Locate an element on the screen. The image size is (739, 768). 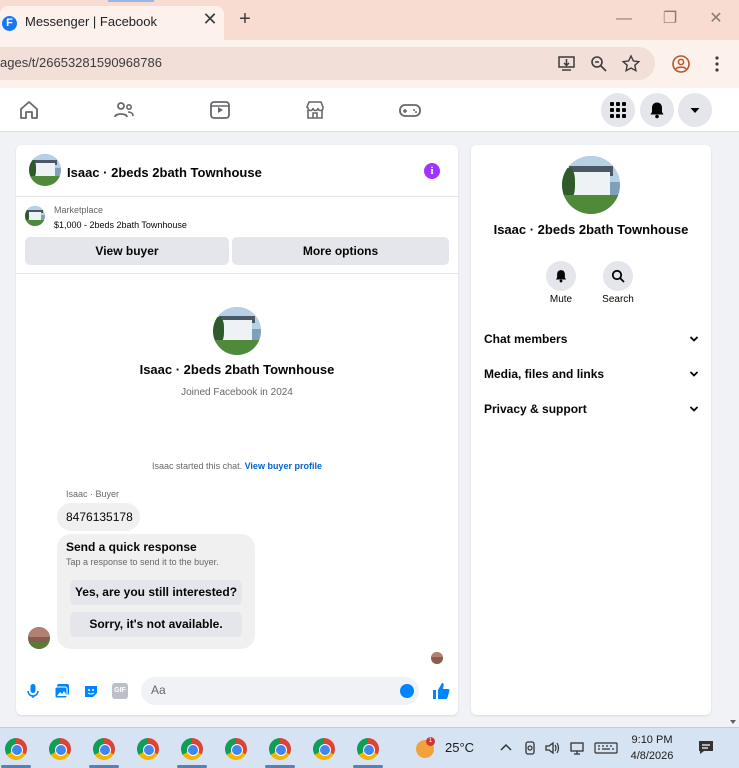
facebook-favicon-icon: F is located at coordinates (9, 23).